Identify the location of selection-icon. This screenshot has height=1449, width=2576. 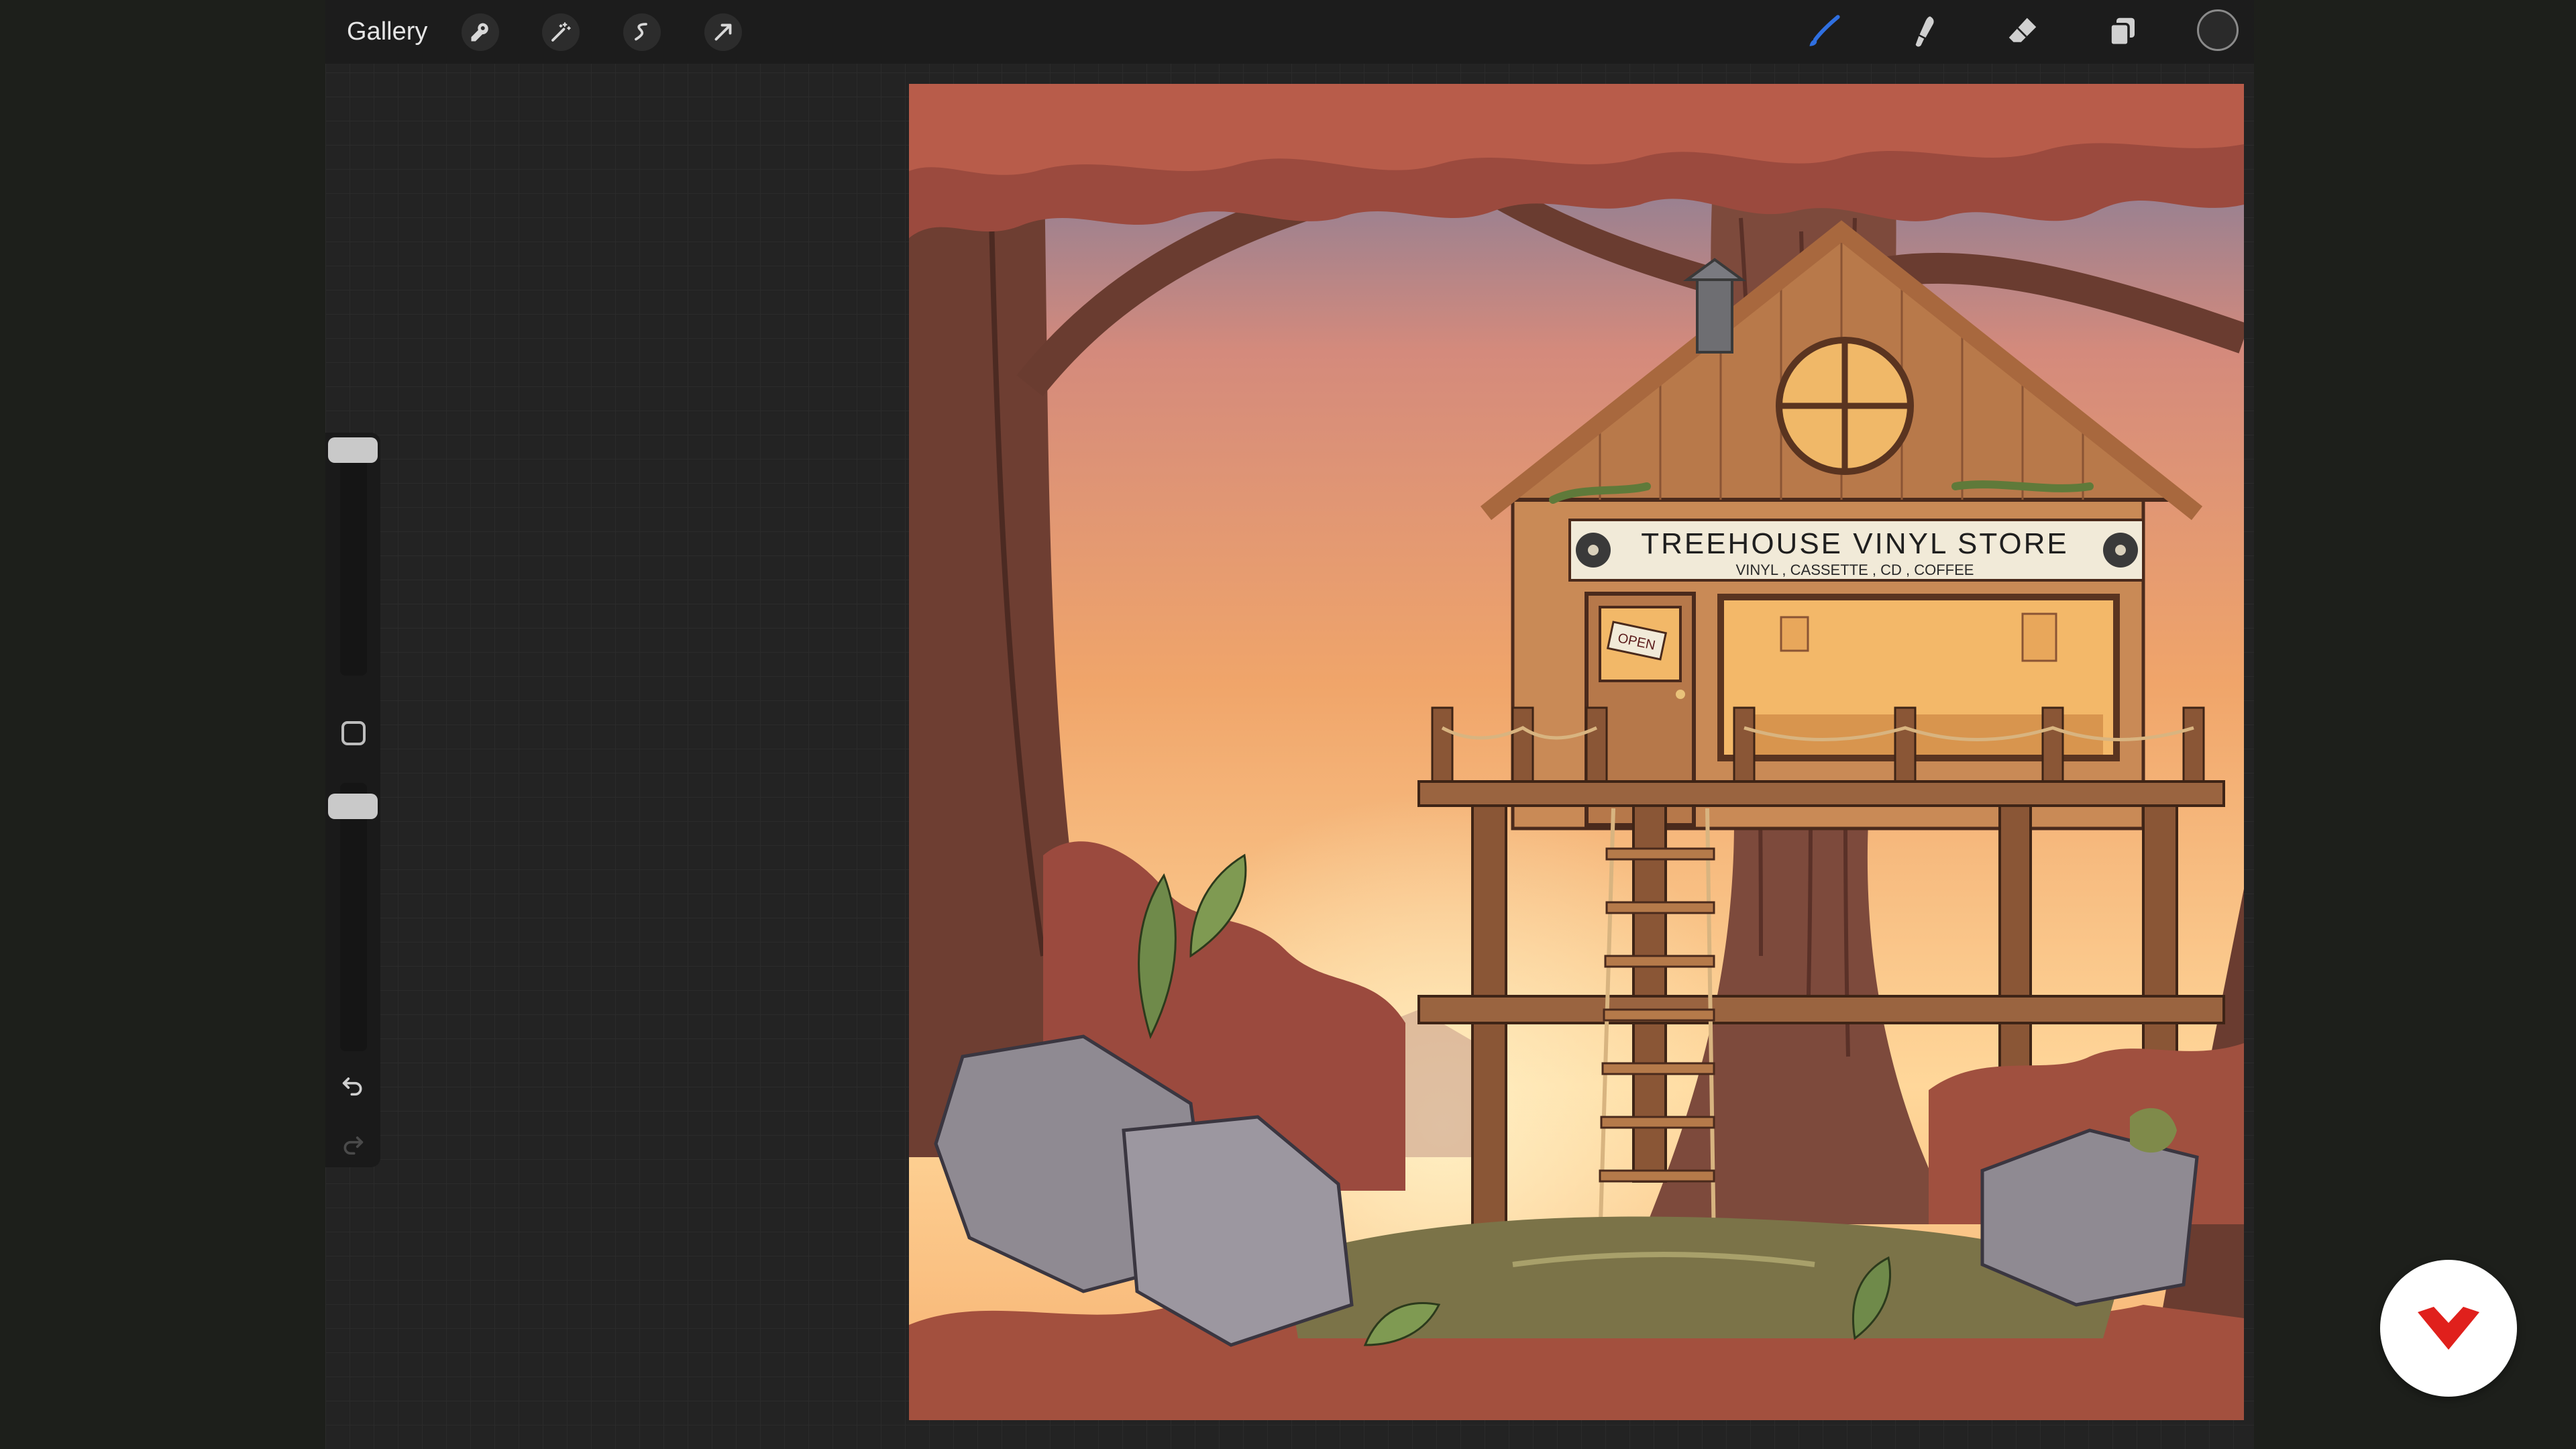
(641, 32).